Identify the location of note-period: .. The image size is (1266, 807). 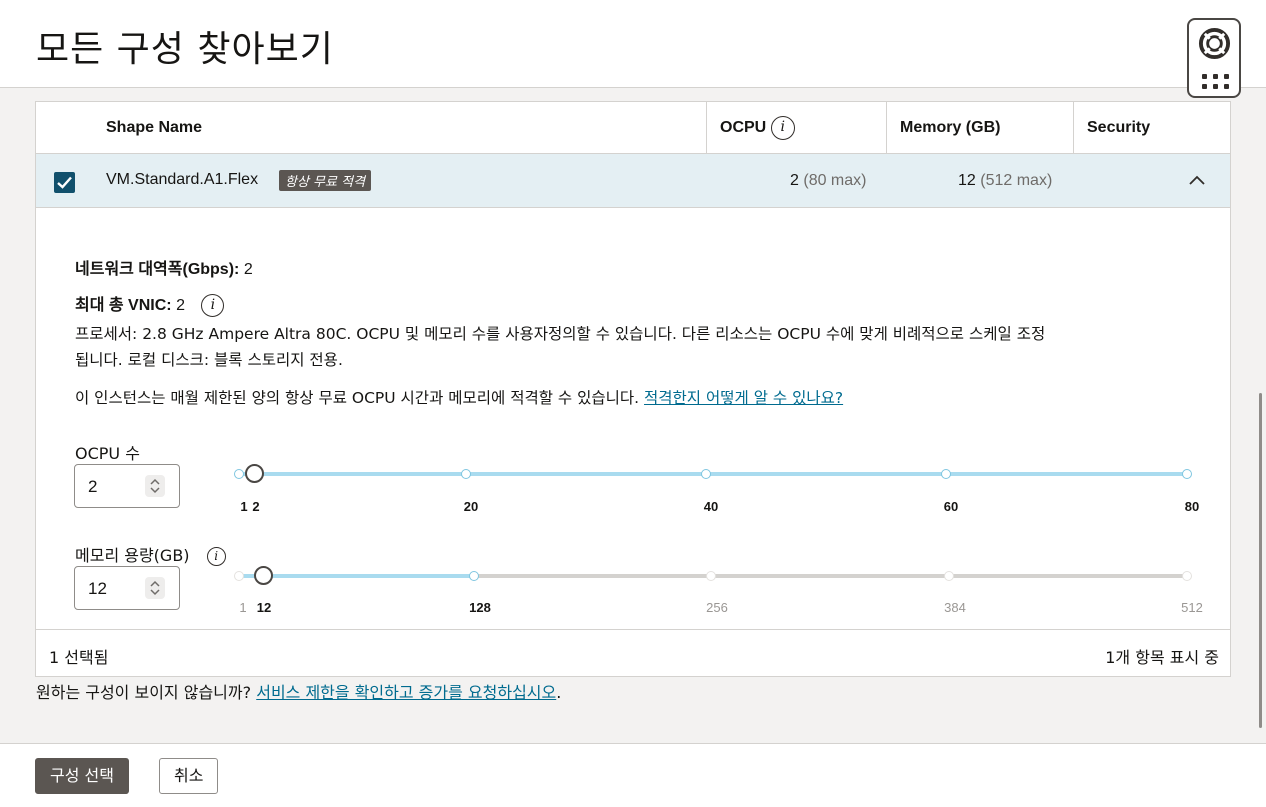
(559, 692).